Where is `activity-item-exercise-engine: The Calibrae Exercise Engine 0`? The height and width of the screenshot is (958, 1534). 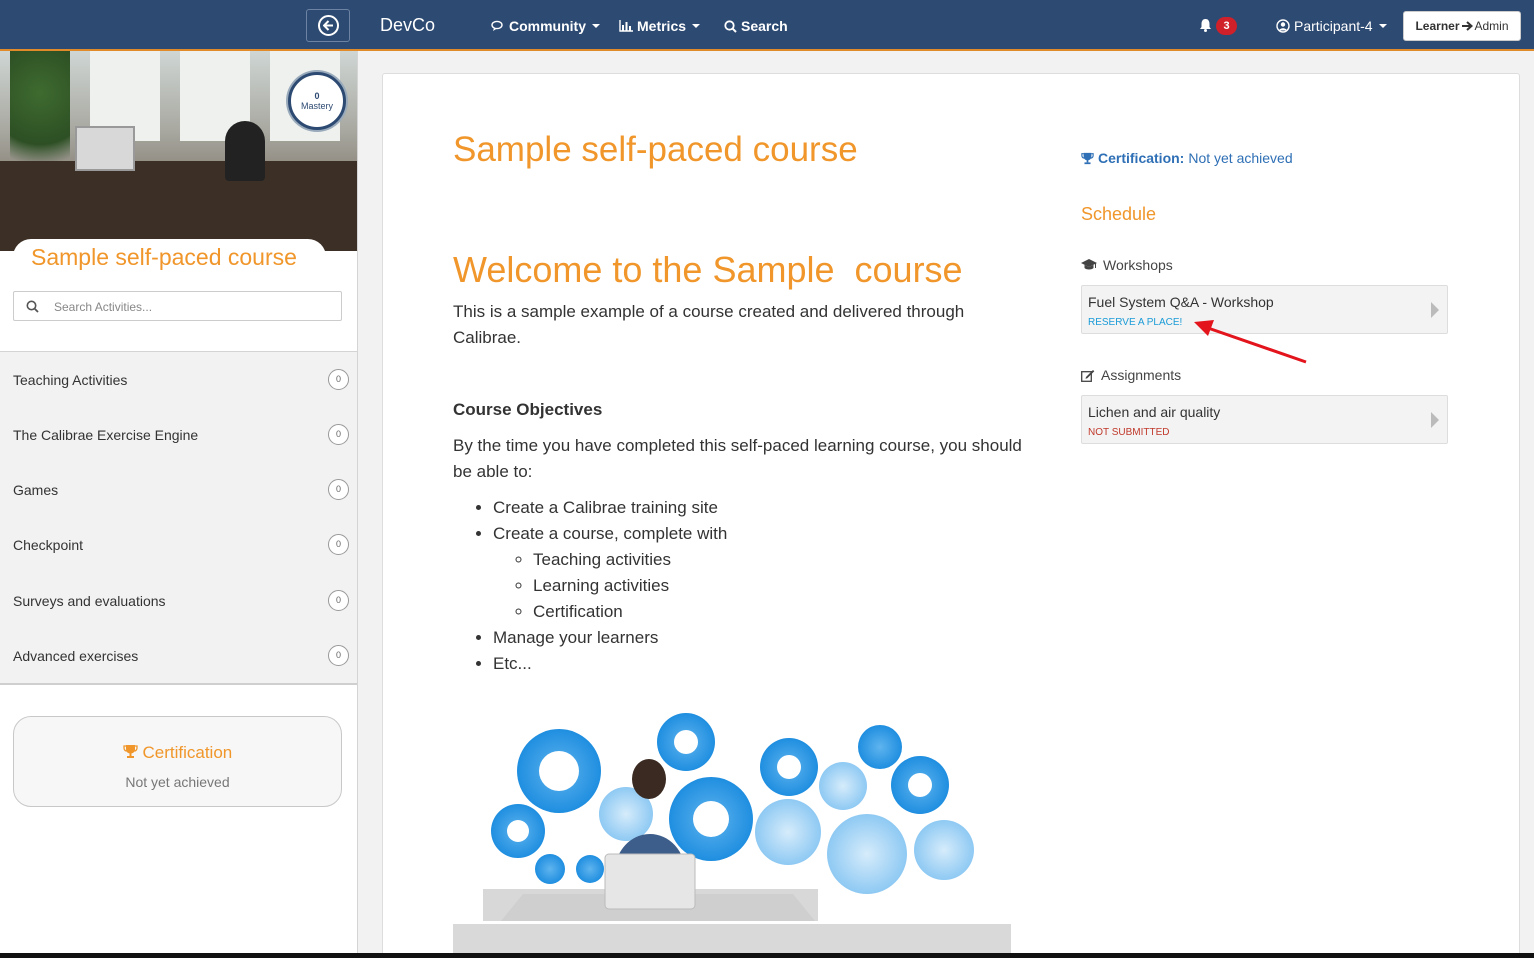 activity-item-exercise-engine: The Calibrae Exercise Engine 0 is located at coordinates (178, 434).